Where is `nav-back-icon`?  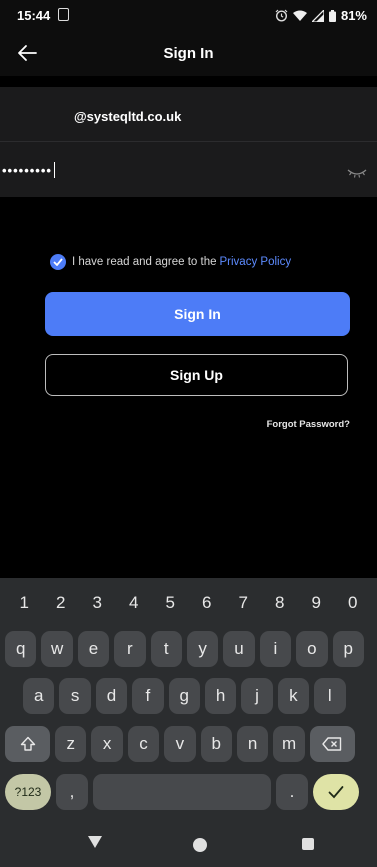
nav-back-icon is located at coordinates (95, 842).